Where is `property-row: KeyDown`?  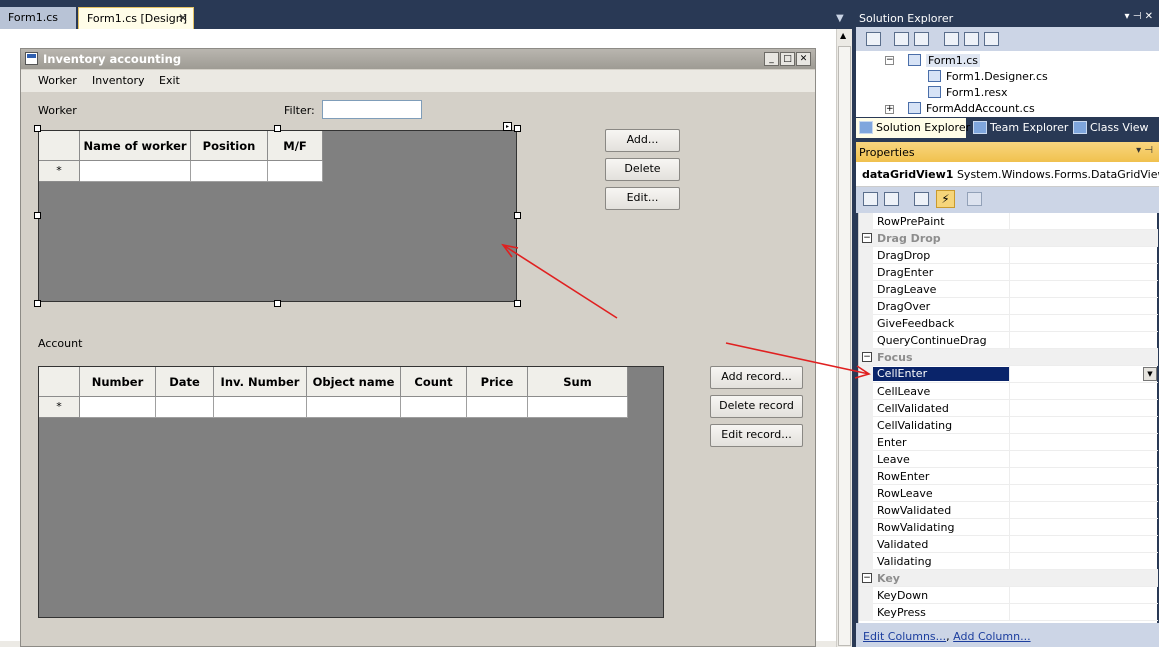
property-row: KeyDown is located at coordinates (1008, 595).